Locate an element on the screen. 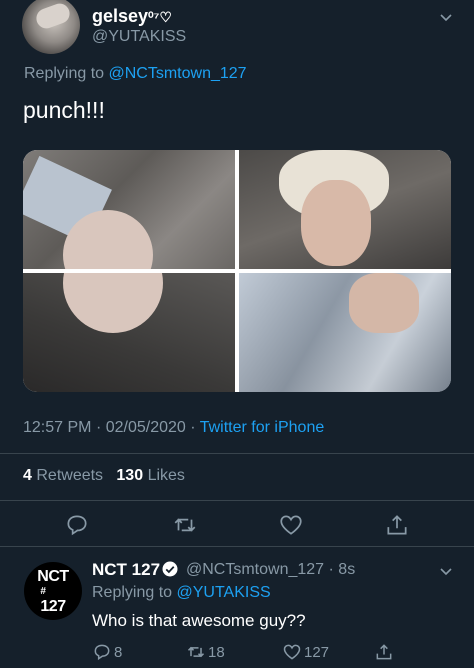 This screenshot has height=668, width=474. likes-stat: 130 Likes is located at coordinates (150, 475).